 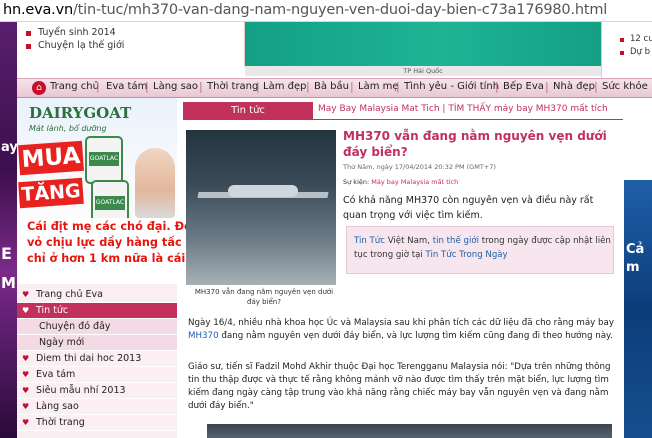 What do you see at coordinates (57, 406) in the screenshot?
I see `left-menu-label: Làng sao` at bounding box center [57, 406].